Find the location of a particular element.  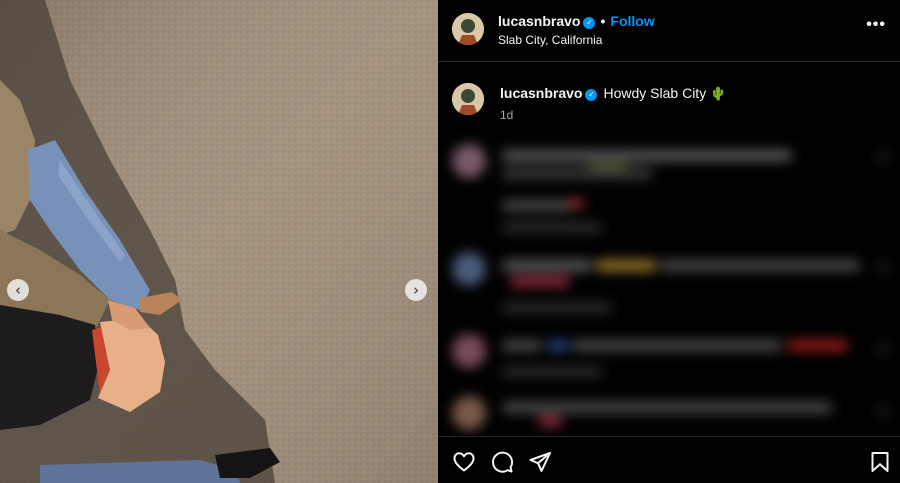

caption-avatar is located at coordinates (468, 99).